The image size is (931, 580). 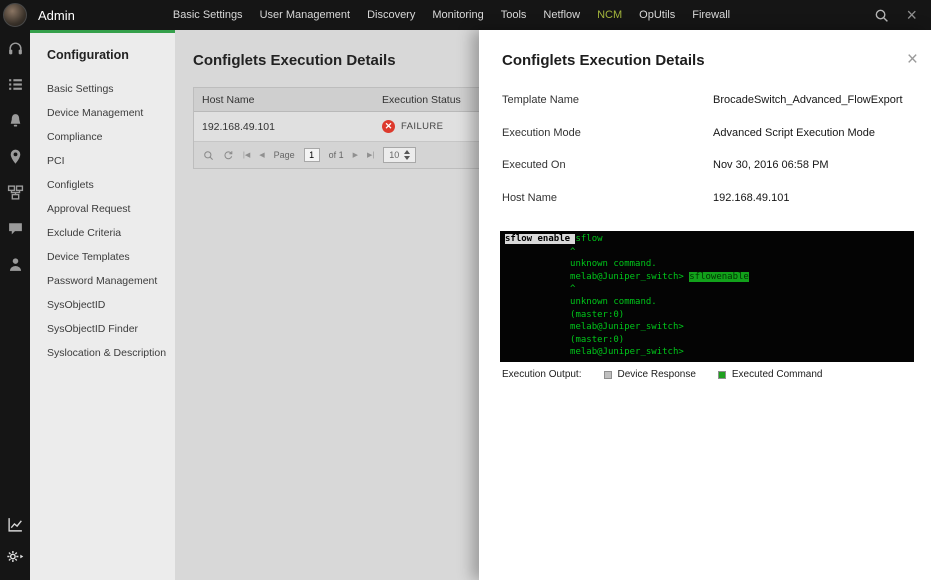 What do you see at coordinates (228, 99) in the screenshot?
I see `col-host-name: Host Name` at bounding box center [228, 99].